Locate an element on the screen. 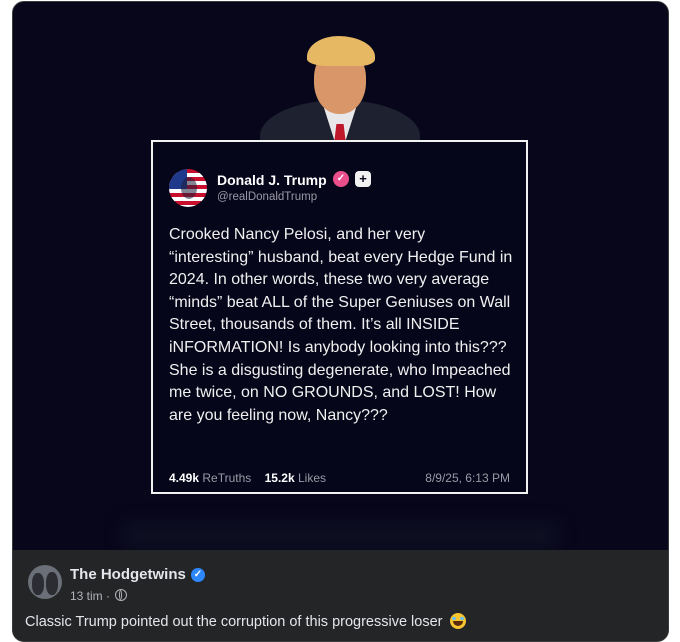 The width and height of the screenshot is (680, 642). post-time-link: 13 tim is located at coordinates (86, 596).